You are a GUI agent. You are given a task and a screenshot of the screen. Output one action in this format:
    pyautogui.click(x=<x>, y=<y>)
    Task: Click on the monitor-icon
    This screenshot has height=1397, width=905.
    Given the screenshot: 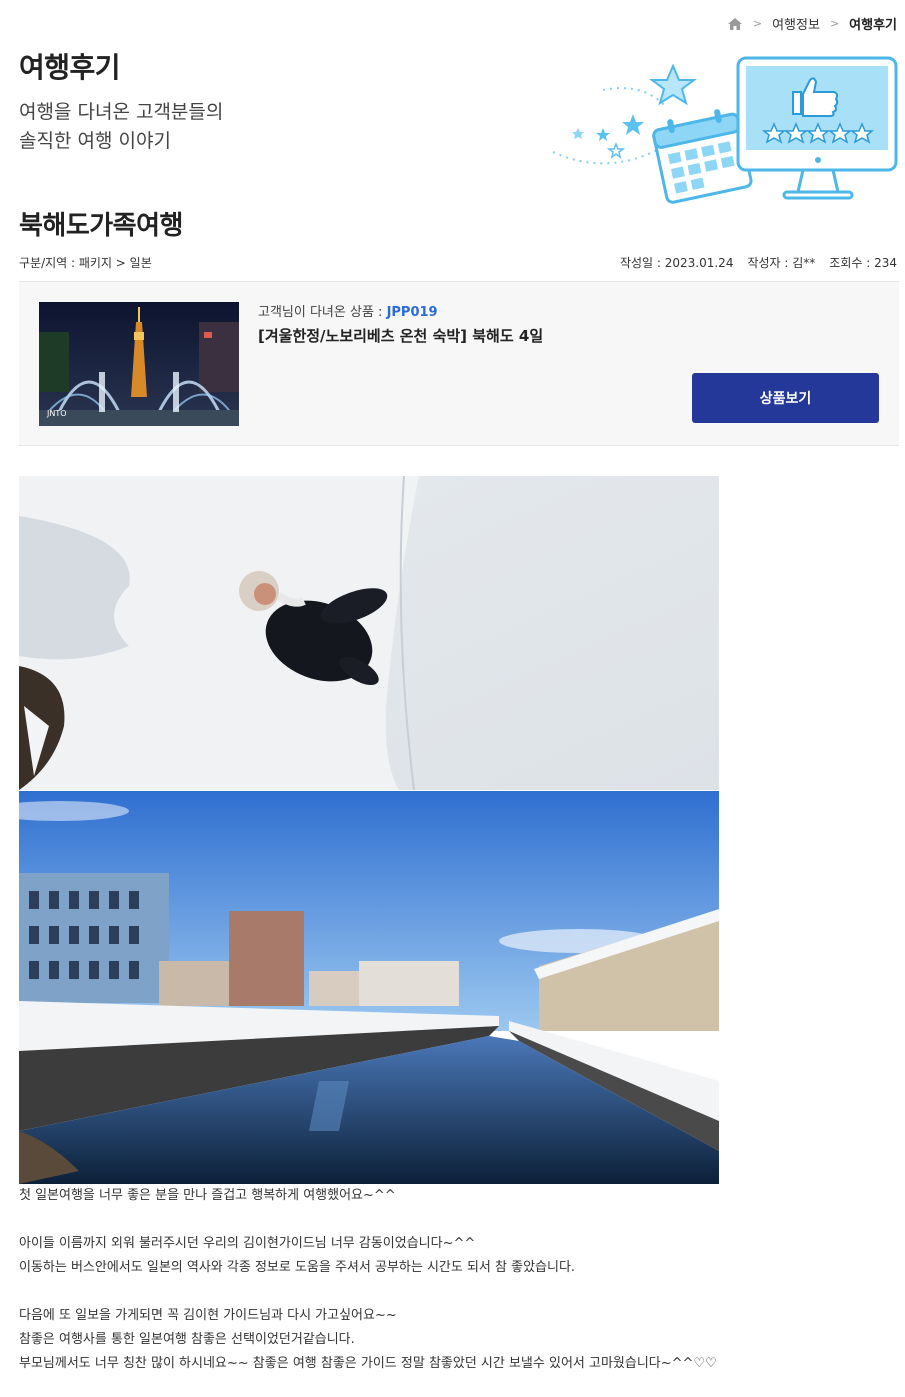 What is the action you would take?
    pyautogui.click(x=817, y=128)
    